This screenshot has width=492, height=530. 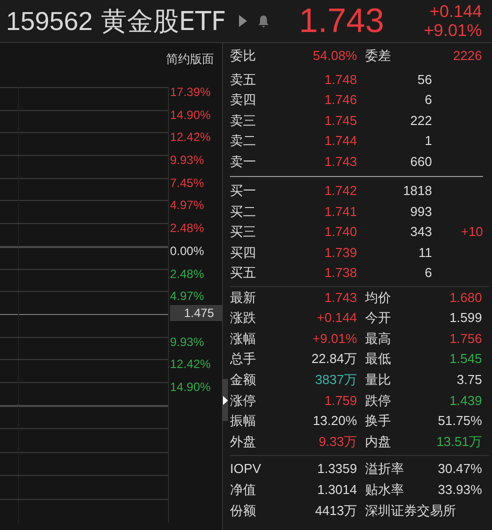 I want to click on ask-level-label: 卖一, so click(x=243, y=161).